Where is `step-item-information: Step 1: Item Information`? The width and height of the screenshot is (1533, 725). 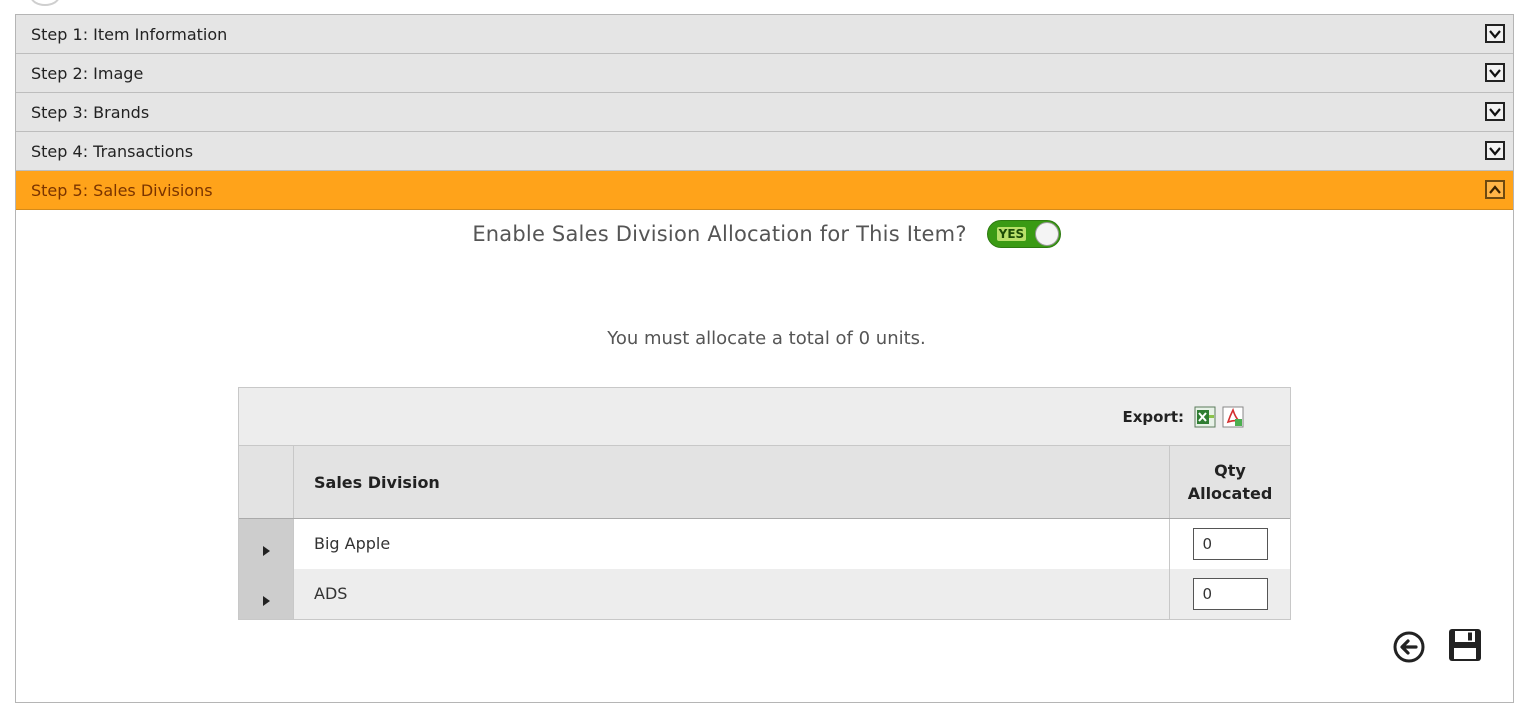
step-item-information: Step 1: Item Information is located at coordinates (764, 34).